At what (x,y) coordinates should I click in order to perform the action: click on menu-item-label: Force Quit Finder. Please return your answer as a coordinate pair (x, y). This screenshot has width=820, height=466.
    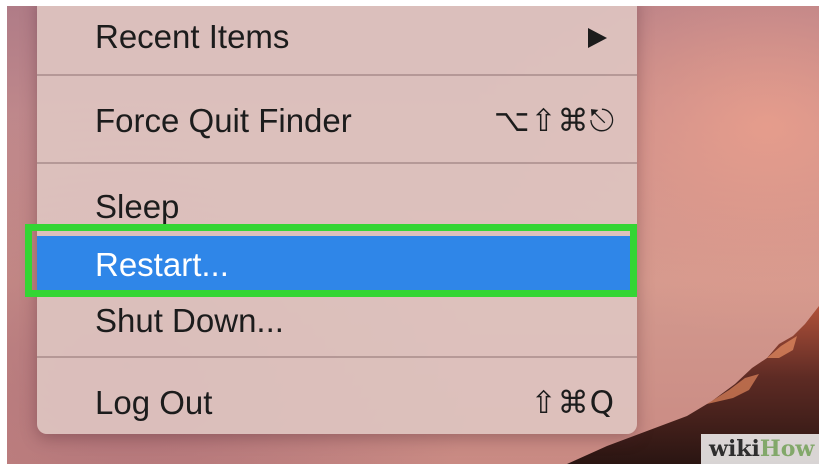
    Looking at the image, I should click on (223, 120).